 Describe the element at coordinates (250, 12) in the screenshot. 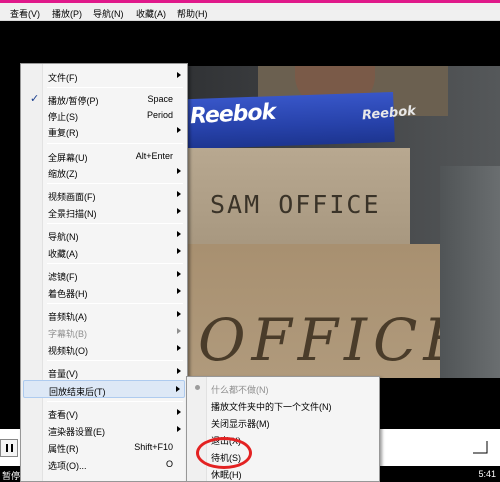

I see `menu-bar: 查看(V) 播放(P) 导航(N) 收藏(A) 帮助(H)` at that location.